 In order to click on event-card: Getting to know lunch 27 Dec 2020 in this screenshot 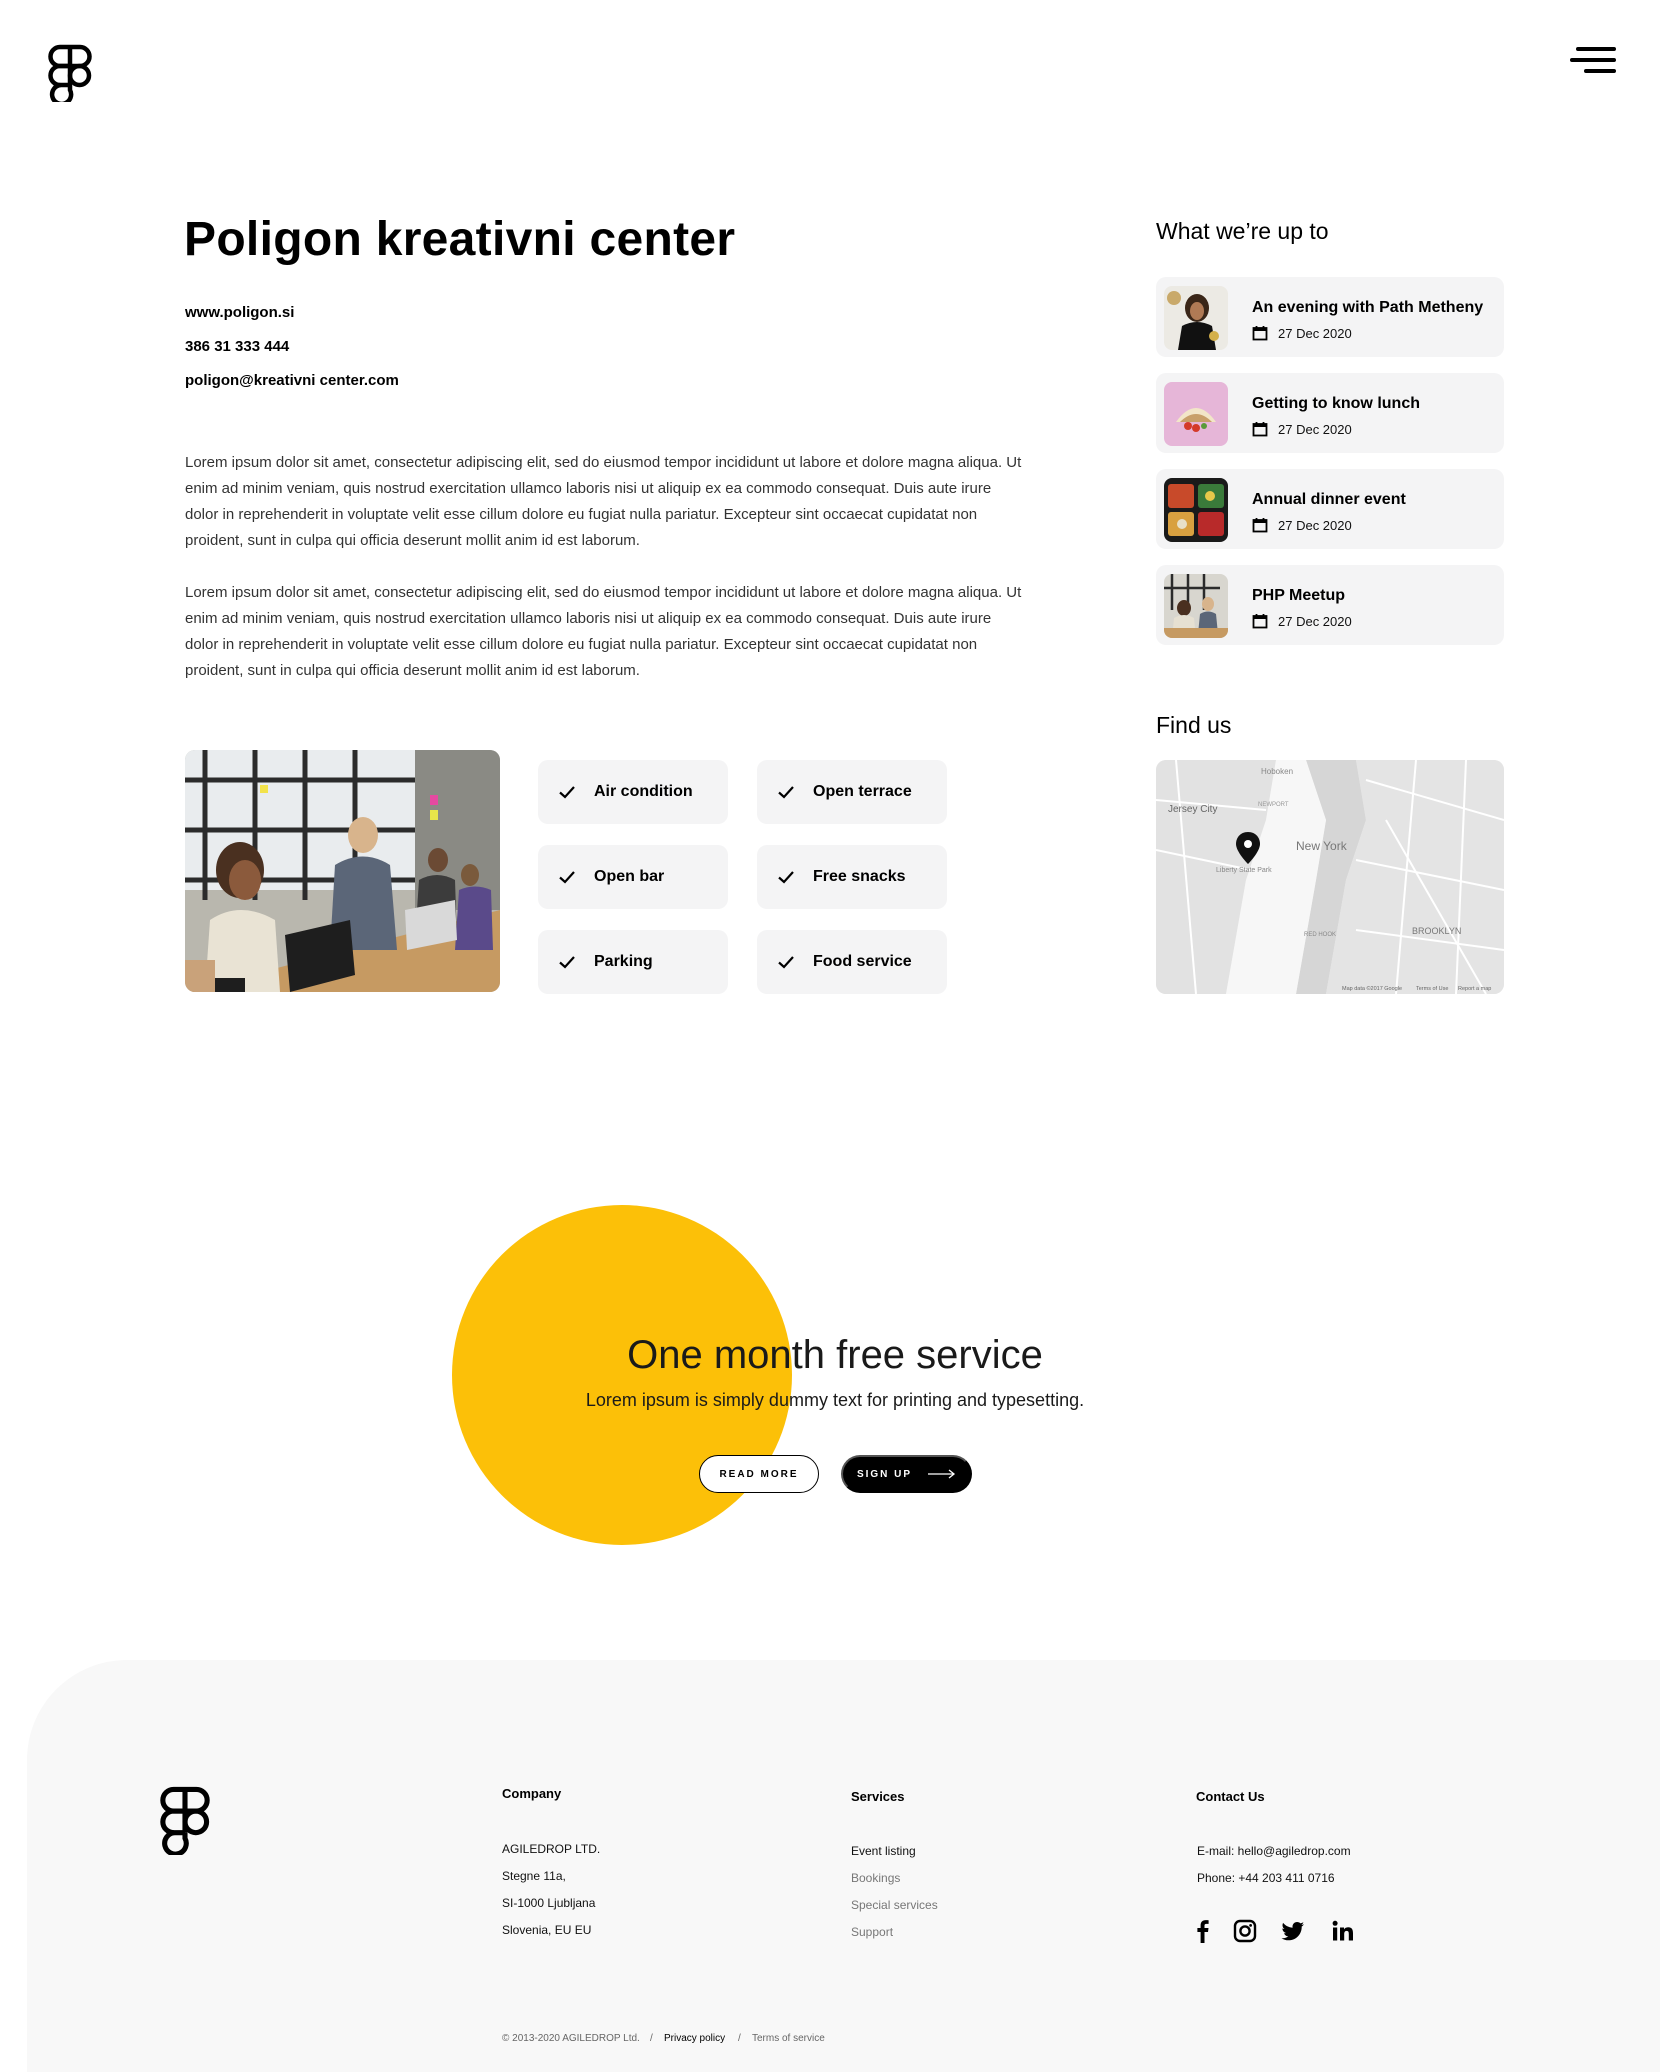, I will do `click(1330, 413)`.